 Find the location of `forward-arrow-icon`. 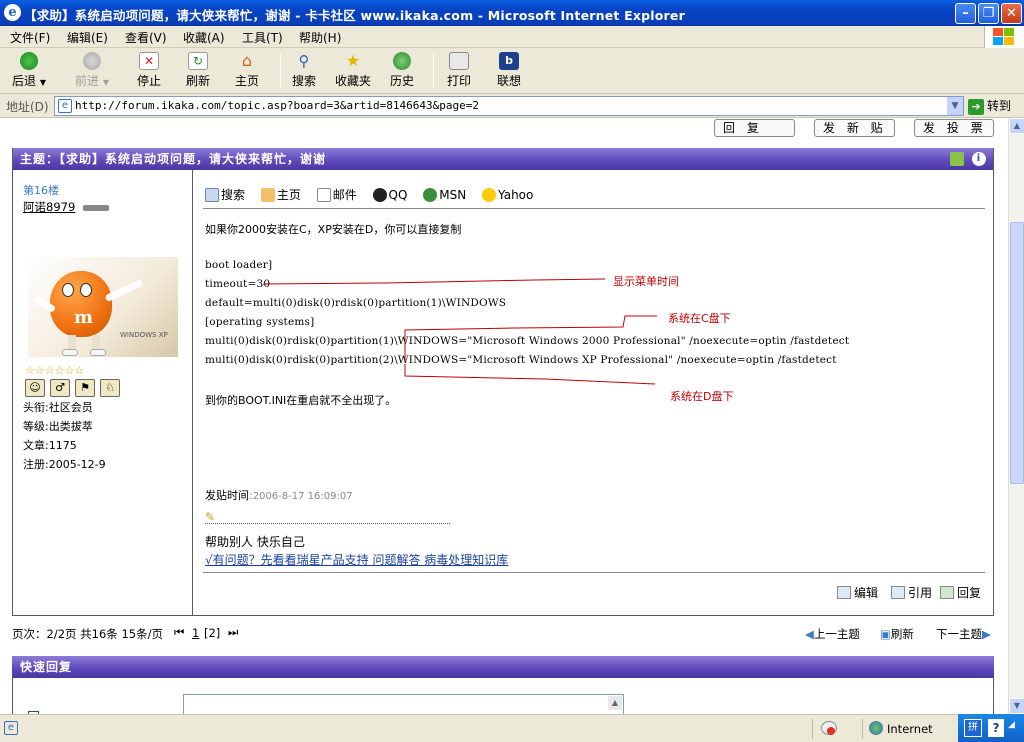

forward-arrow-icon is located at coordinates (92, 61).